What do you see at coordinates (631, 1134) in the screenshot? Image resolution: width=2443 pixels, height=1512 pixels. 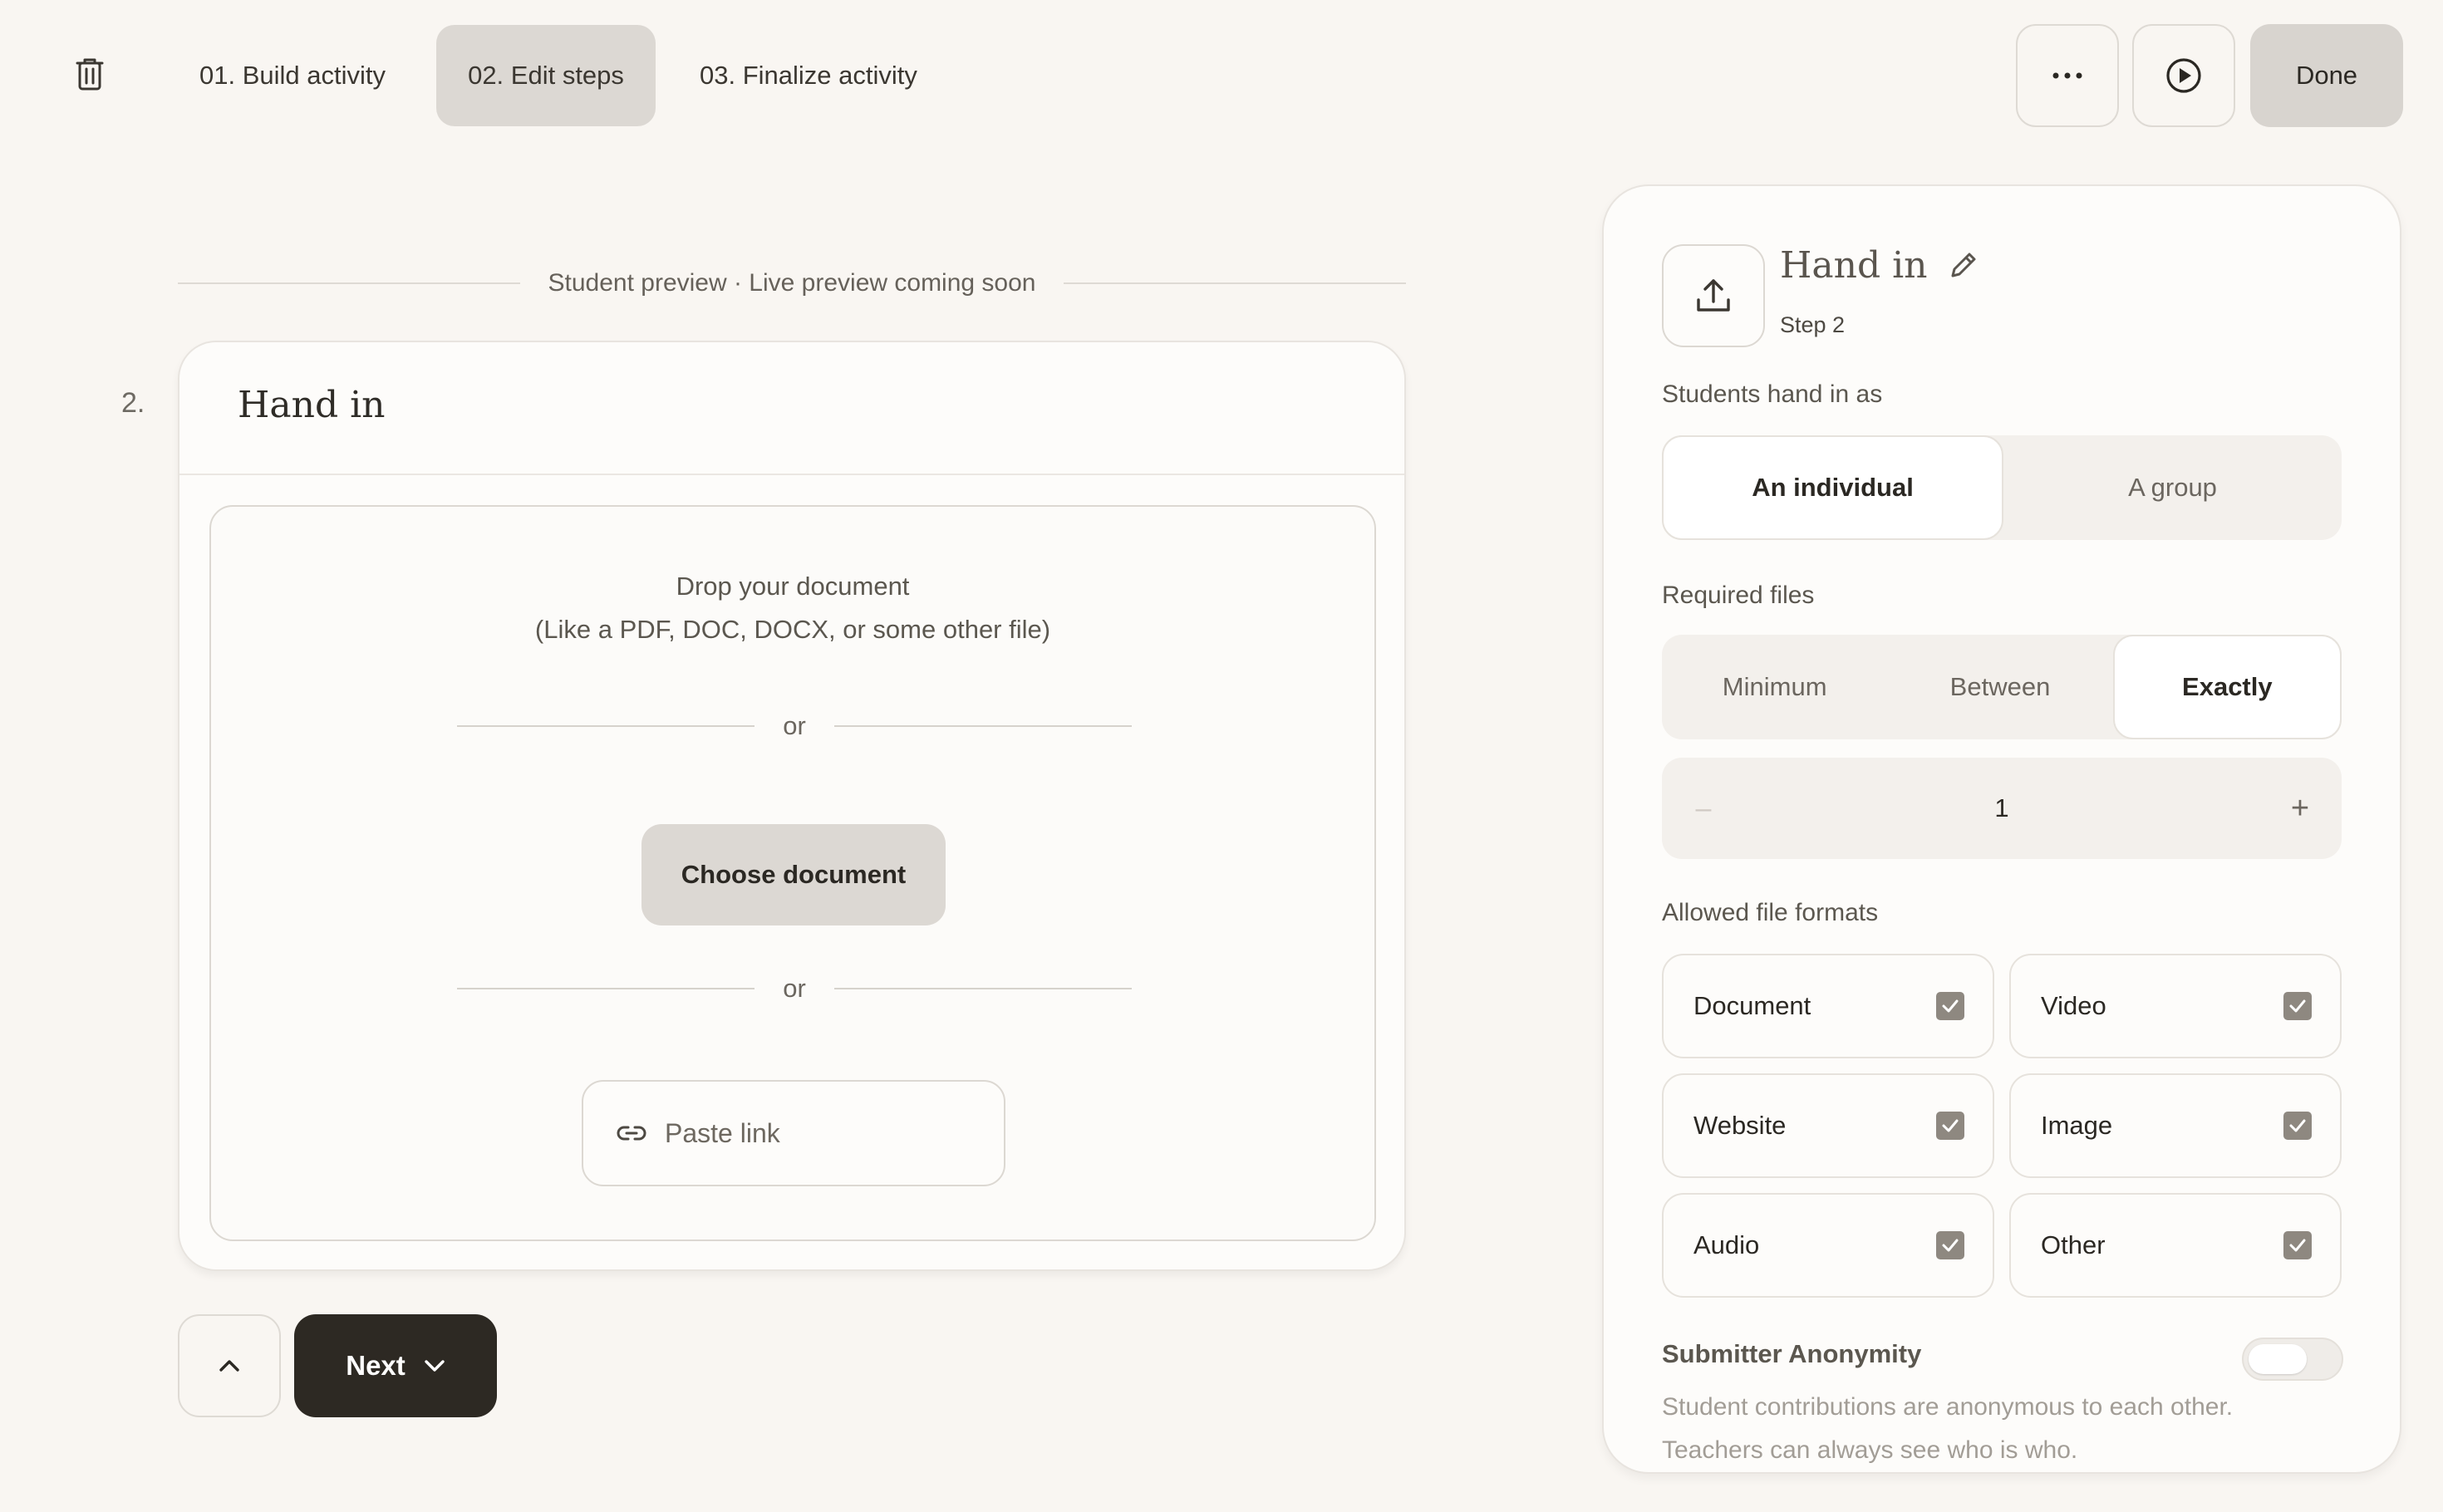 I see `link-icon` at bounding box center [631, 1134].